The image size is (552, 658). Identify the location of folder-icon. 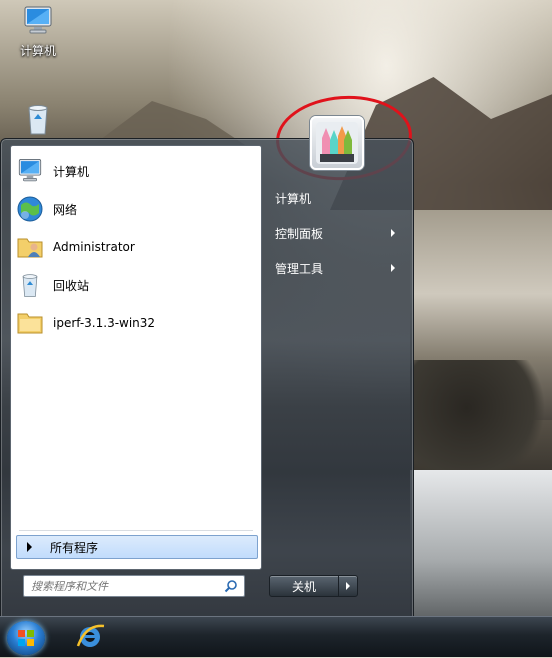
(30, 323).